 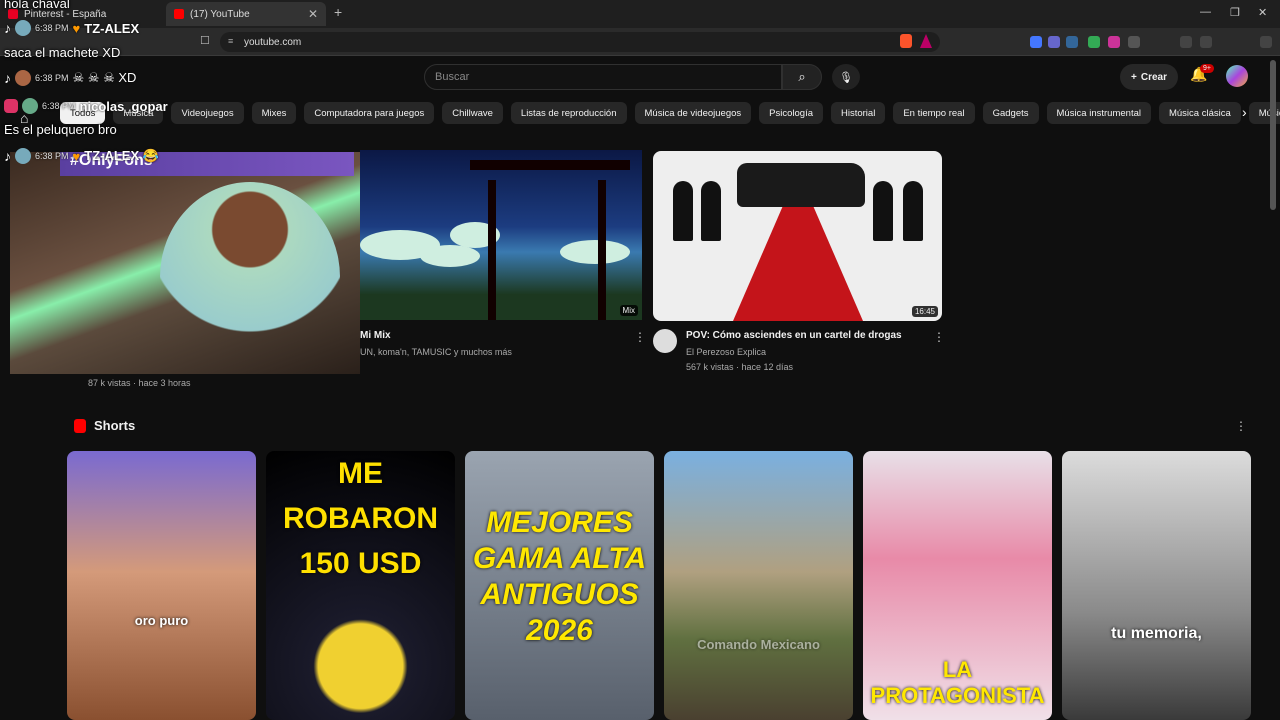 I want to click on chip-4: Computadora para juegos, so click(x=369, y=113).